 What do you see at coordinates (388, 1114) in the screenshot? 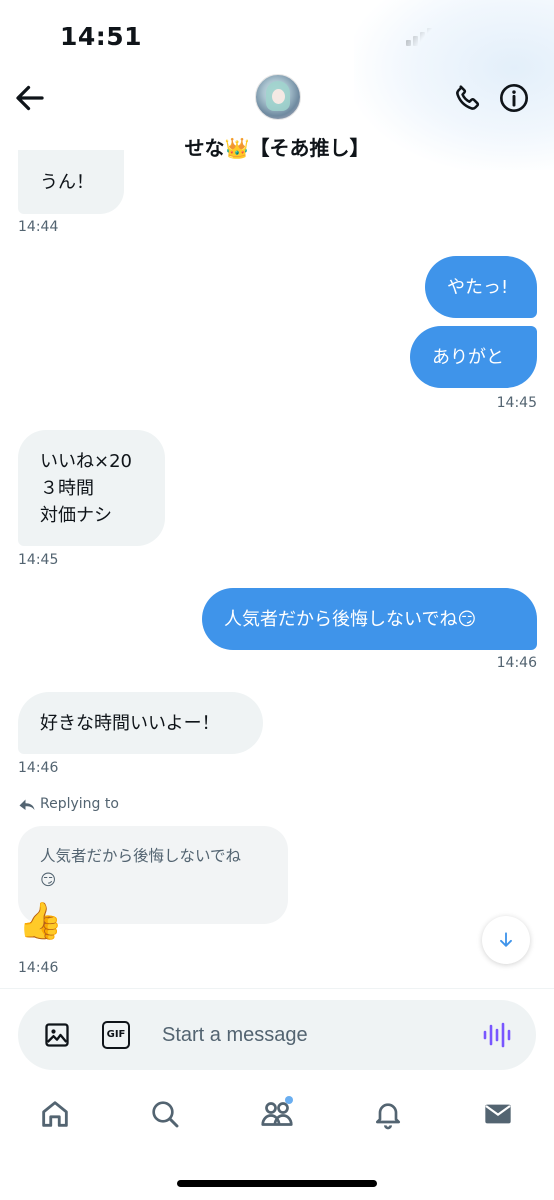
I see `notifications-icon` at bounding box center [388, 1114].